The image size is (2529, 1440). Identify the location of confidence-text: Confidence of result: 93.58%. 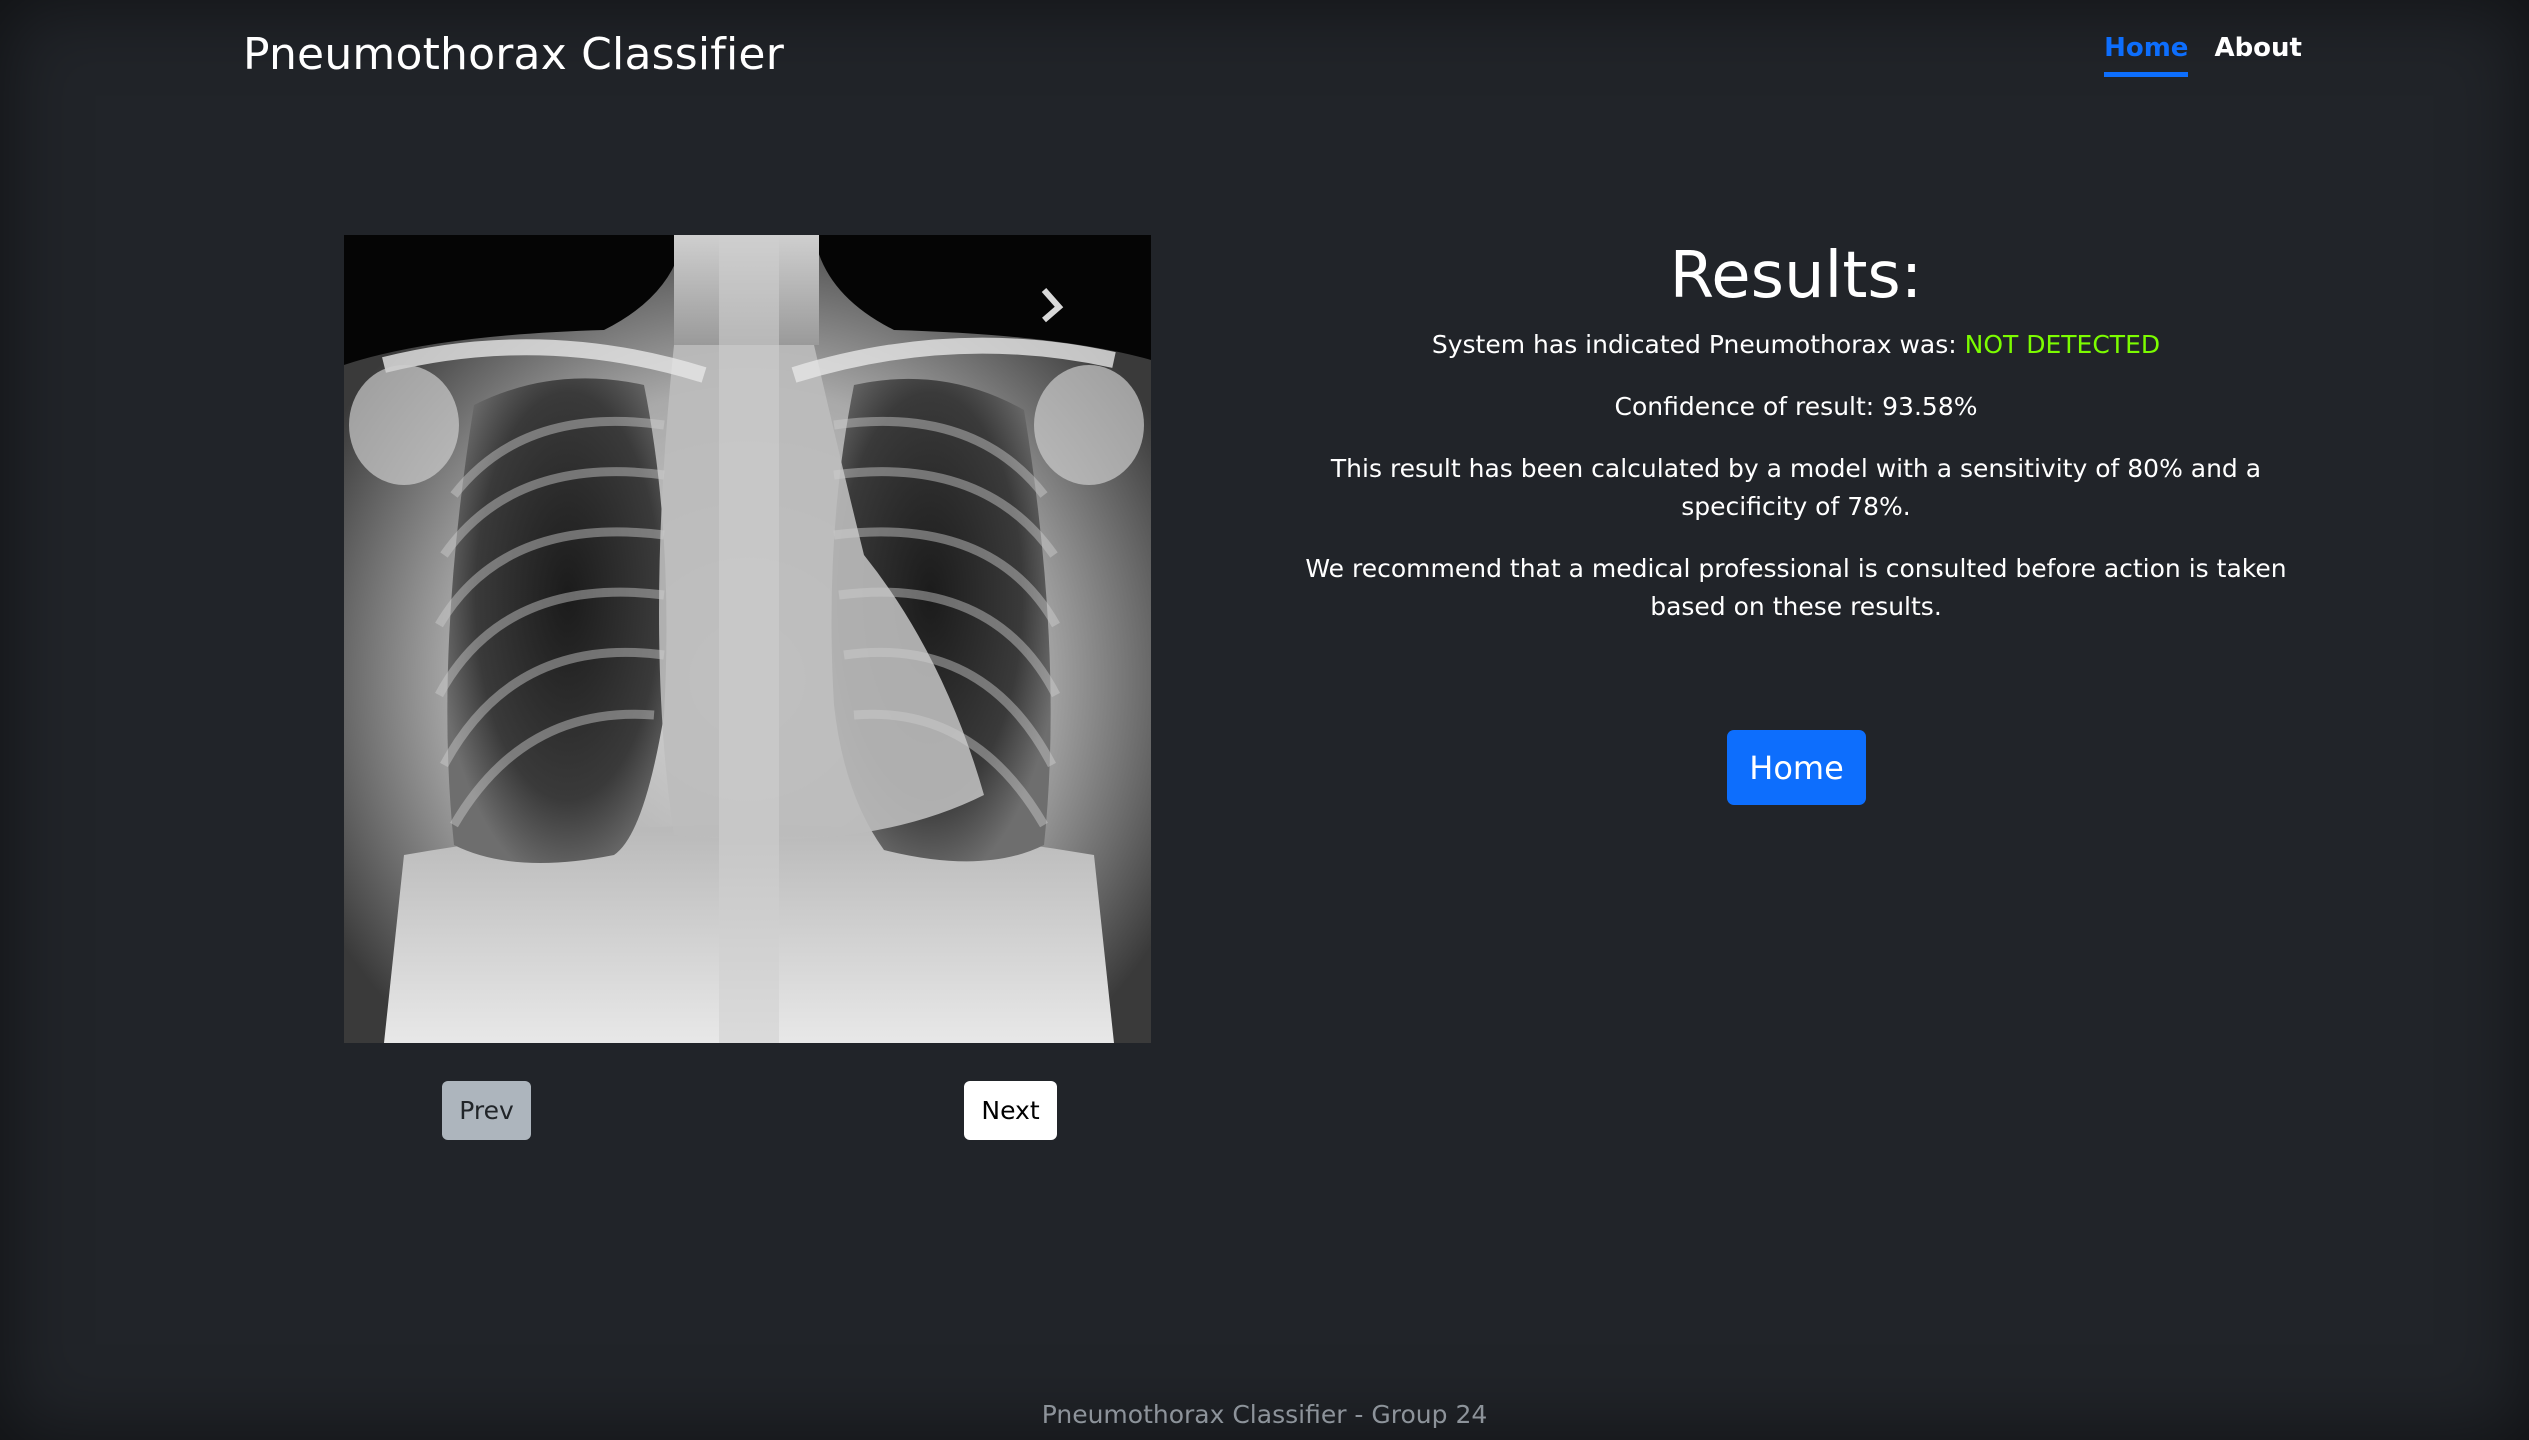
(1796, 406).